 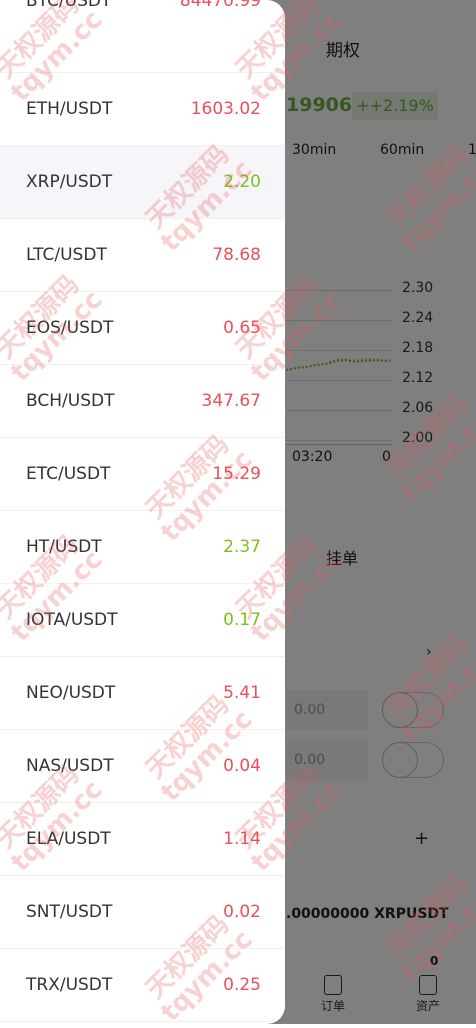 I want to click on pair-row-eos-usdt: EOS/USDT 0.65, so click(x=142, y=328).